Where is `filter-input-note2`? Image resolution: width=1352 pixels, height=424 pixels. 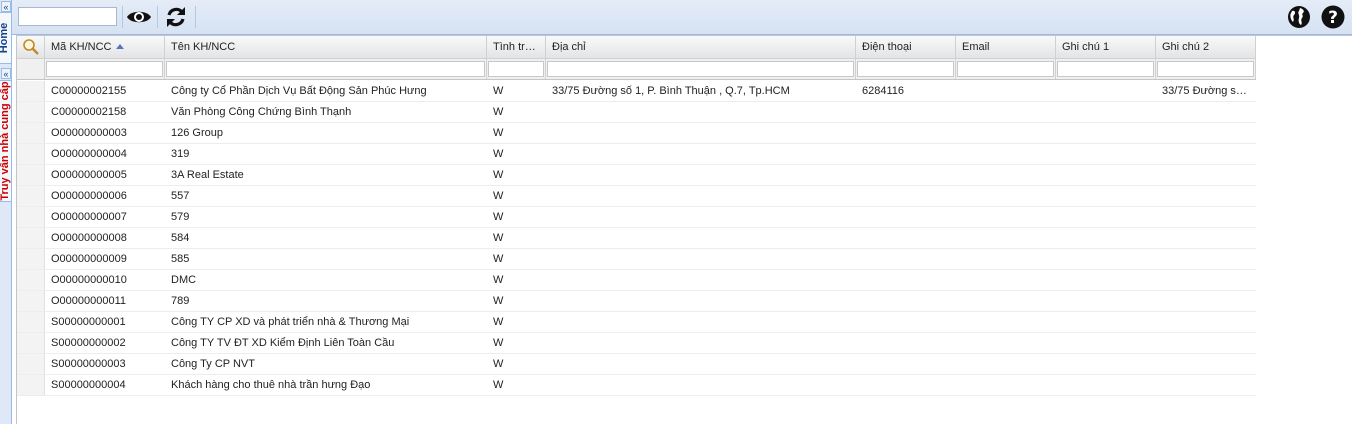 filter-input-note2 is located at coordinates (1205, 69).